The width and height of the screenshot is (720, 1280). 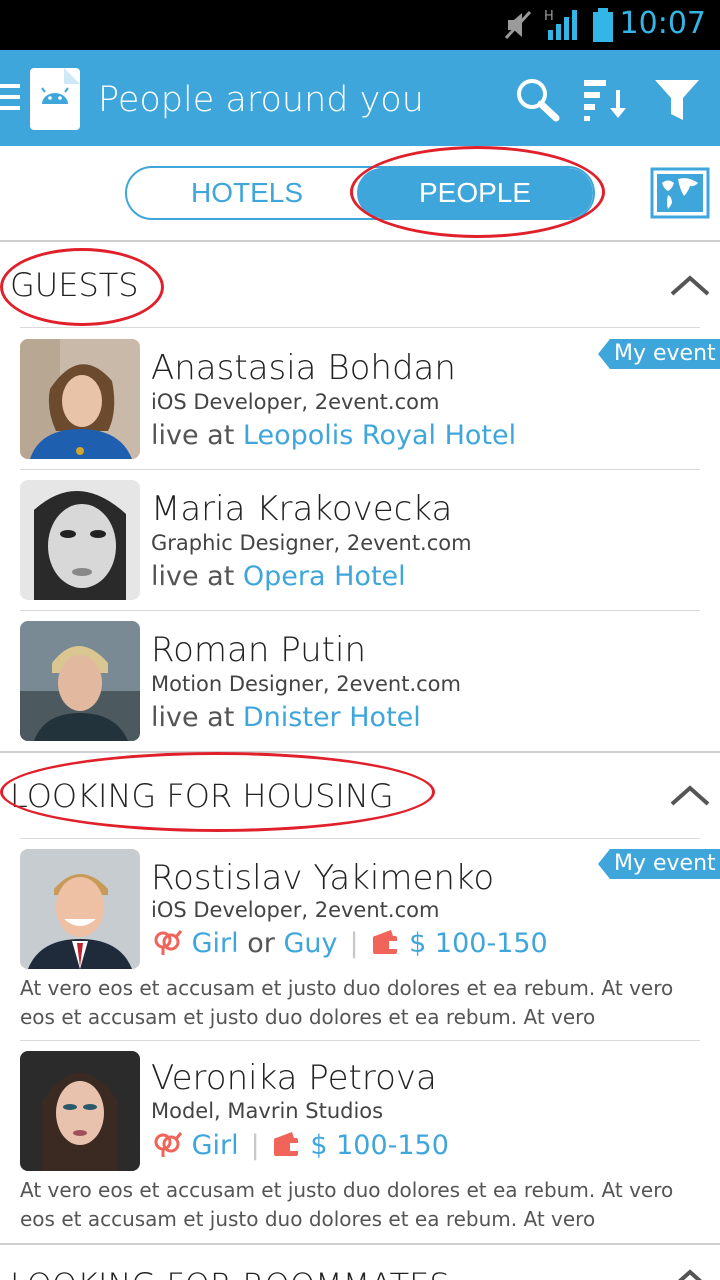 I want to click on person-location: live at Dnister Hotel, so click(x=286, y=717).